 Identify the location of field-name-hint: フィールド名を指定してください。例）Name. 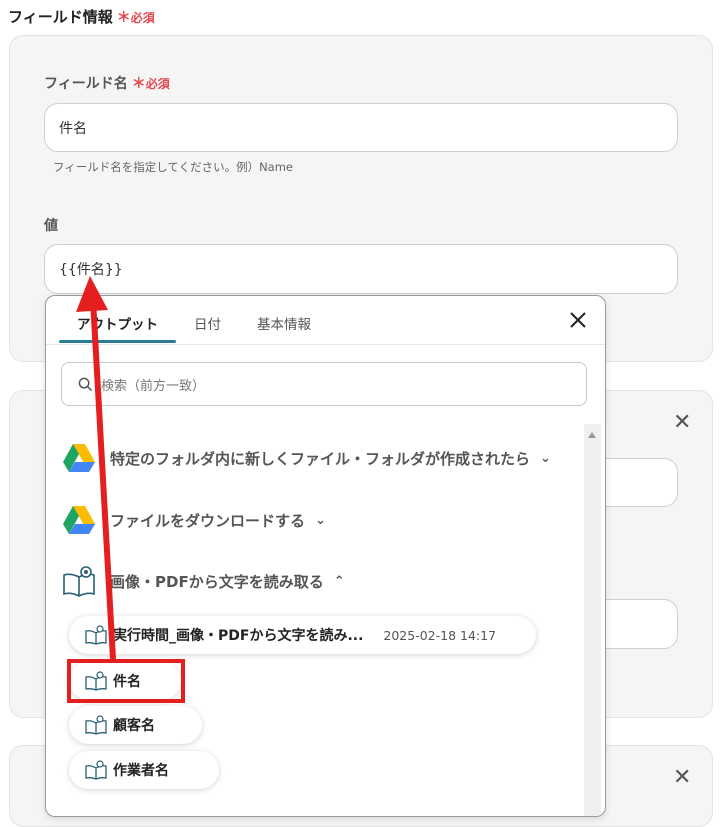
(173, 167).